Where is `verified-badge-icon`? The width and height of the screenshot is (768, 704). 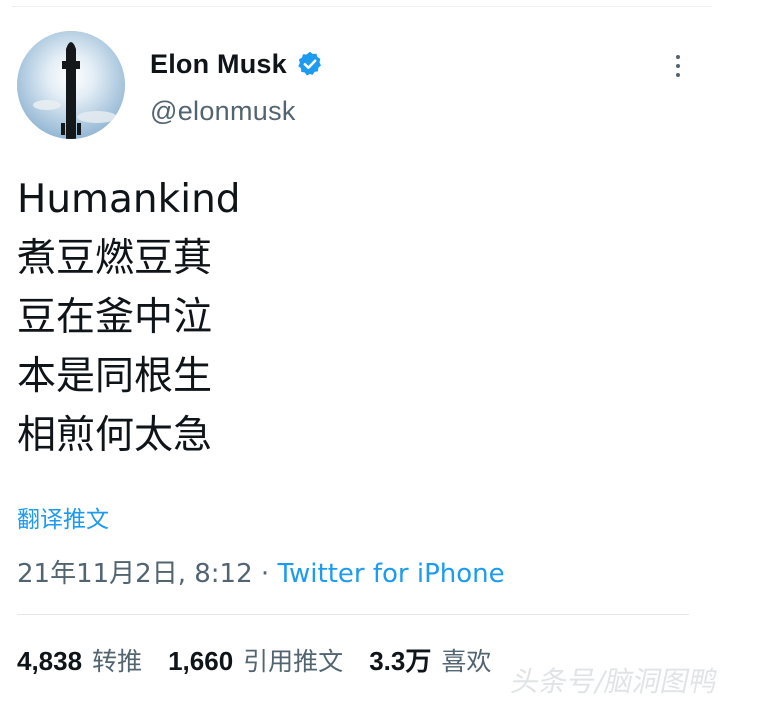
verified-badge-icon is located at coordinates (310, 64).